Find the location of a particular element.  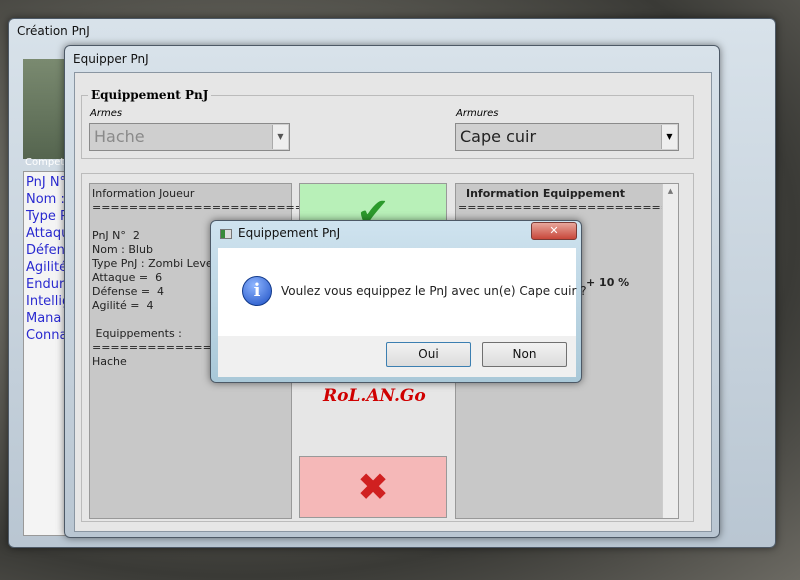

close-button: ✕ is located at coordinates (554, 231).